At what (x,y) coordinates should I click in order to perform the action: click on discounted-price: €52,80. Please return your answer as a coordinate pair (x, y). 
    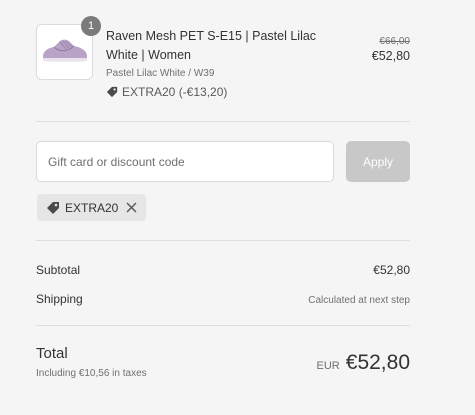
    Looking at the image, I should click on (390, 56).